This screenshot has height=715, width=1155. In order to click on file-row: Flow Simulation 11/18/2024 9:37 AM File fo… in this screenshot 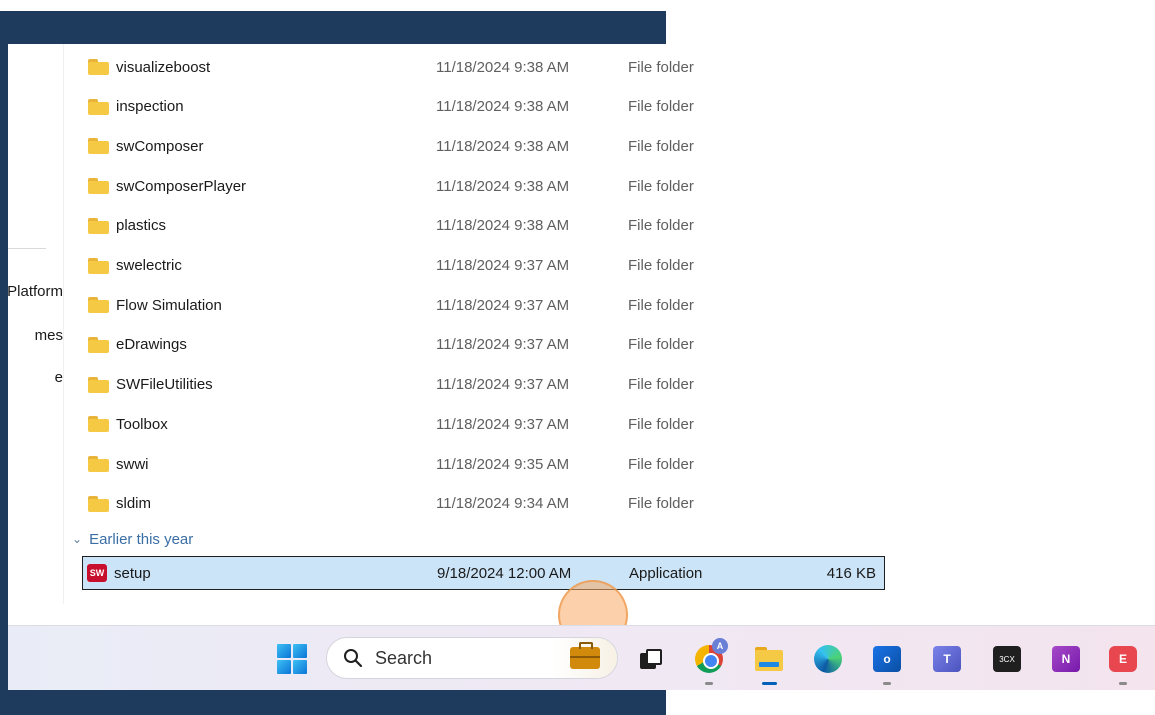, I will do `click(485, 305)`.